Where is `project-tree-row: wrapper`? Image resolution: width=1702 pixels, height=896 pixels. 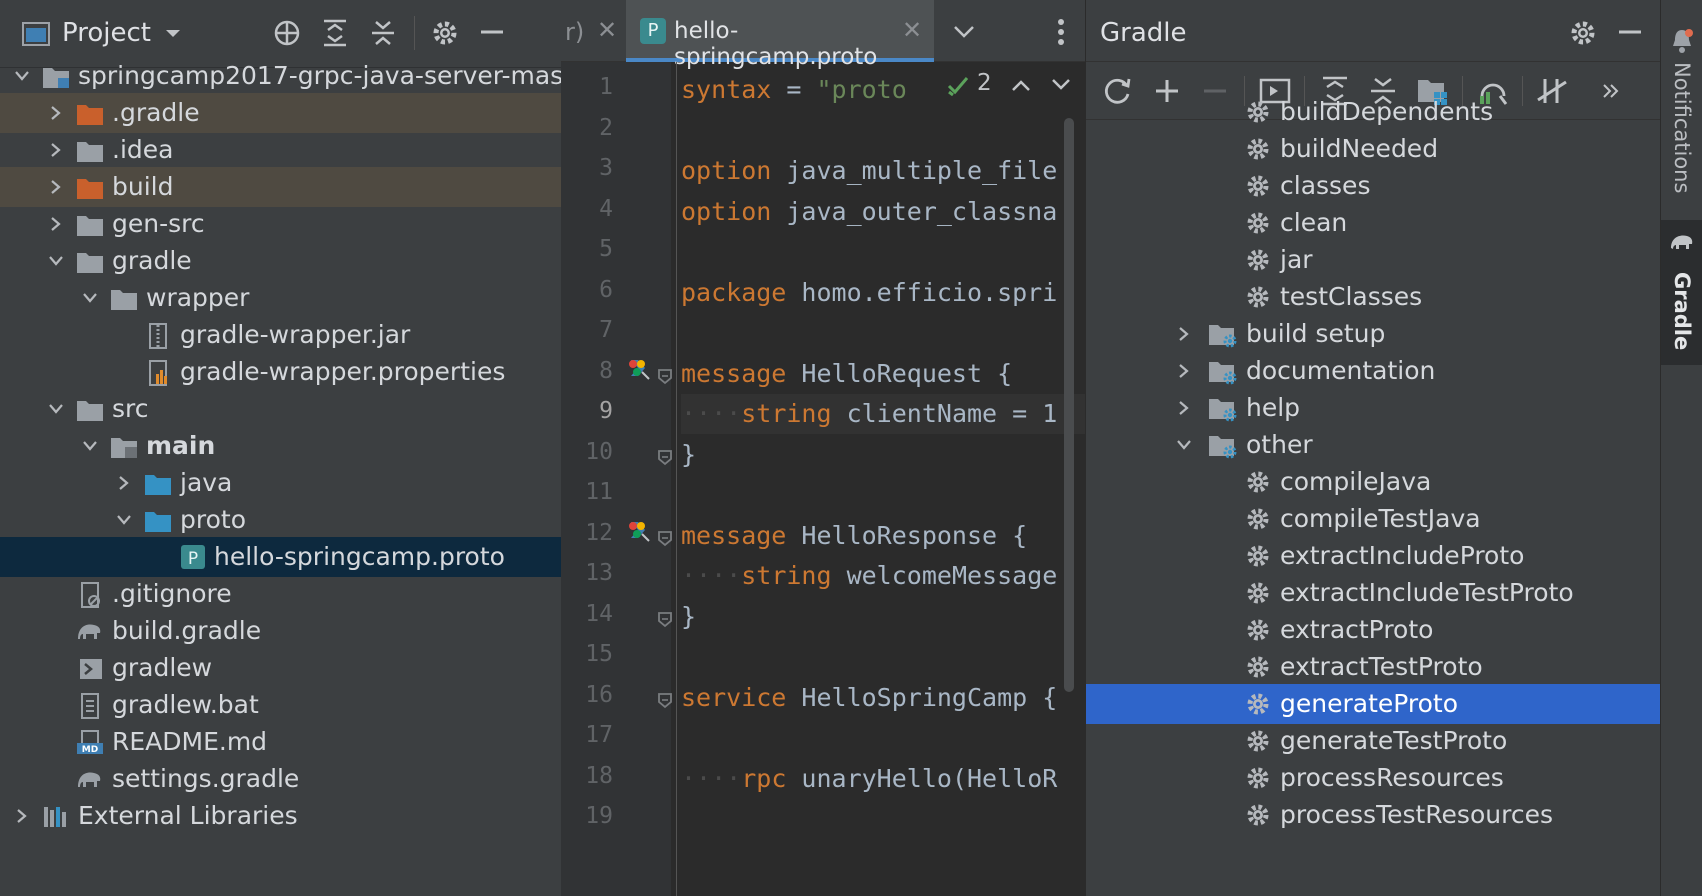 project-tree-row: wrapper is located at coordinates (280, 298).